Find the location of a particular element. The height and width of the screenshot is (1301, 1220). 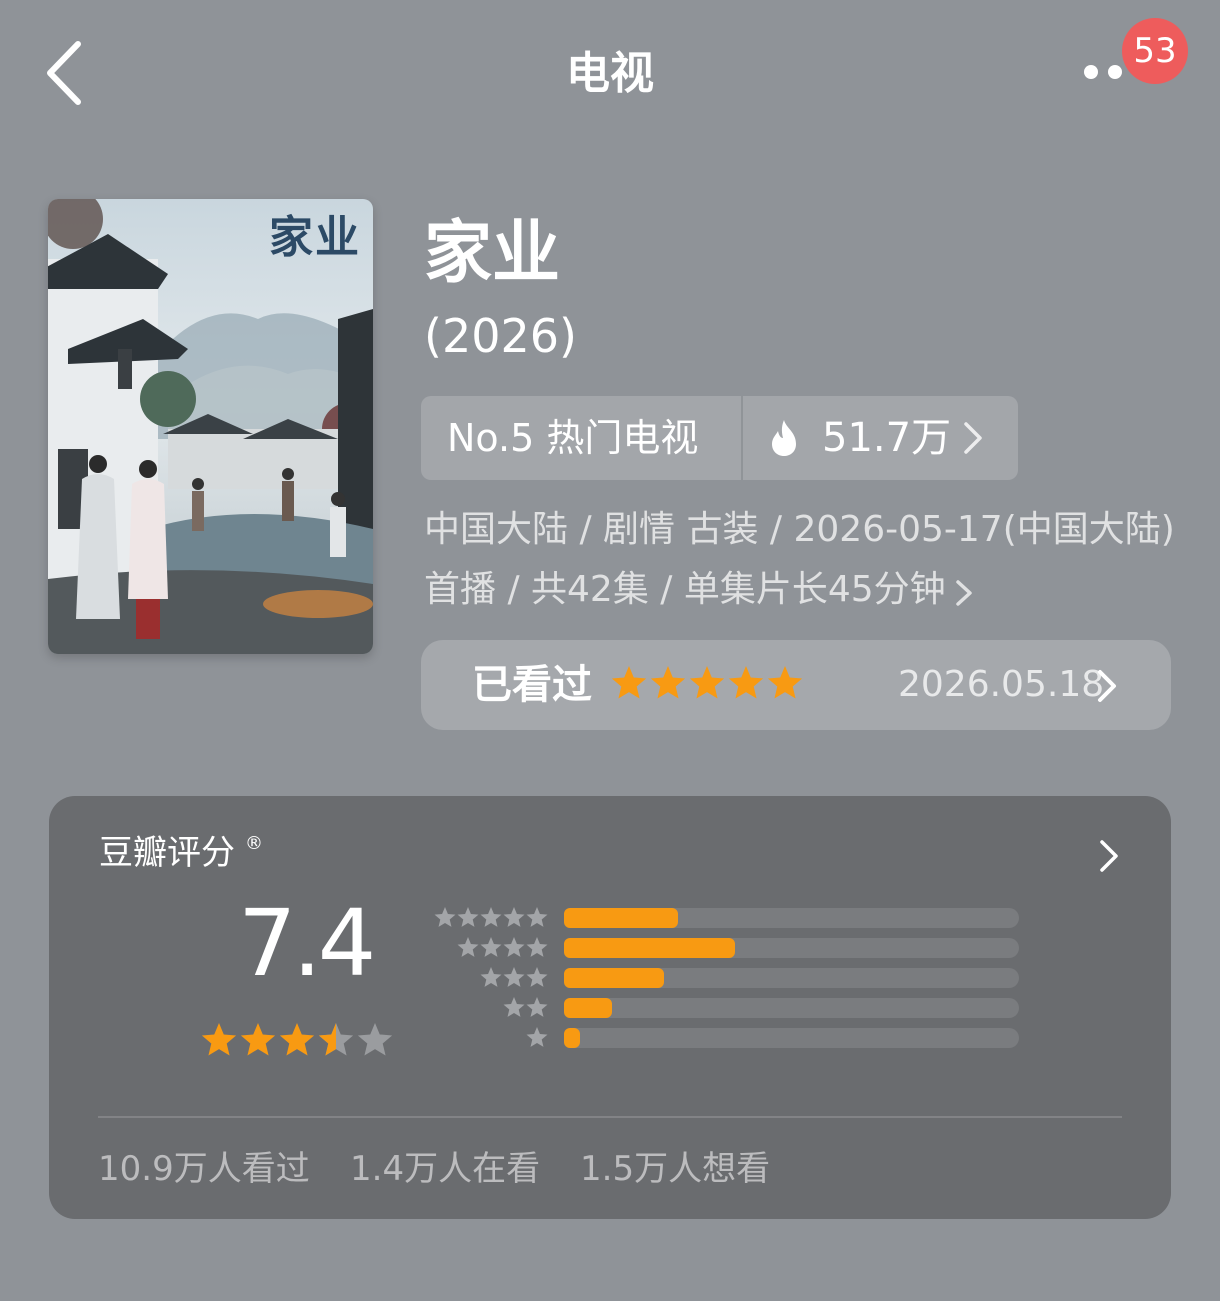

poster-image: 家业 is located at coordinates (210, 426).